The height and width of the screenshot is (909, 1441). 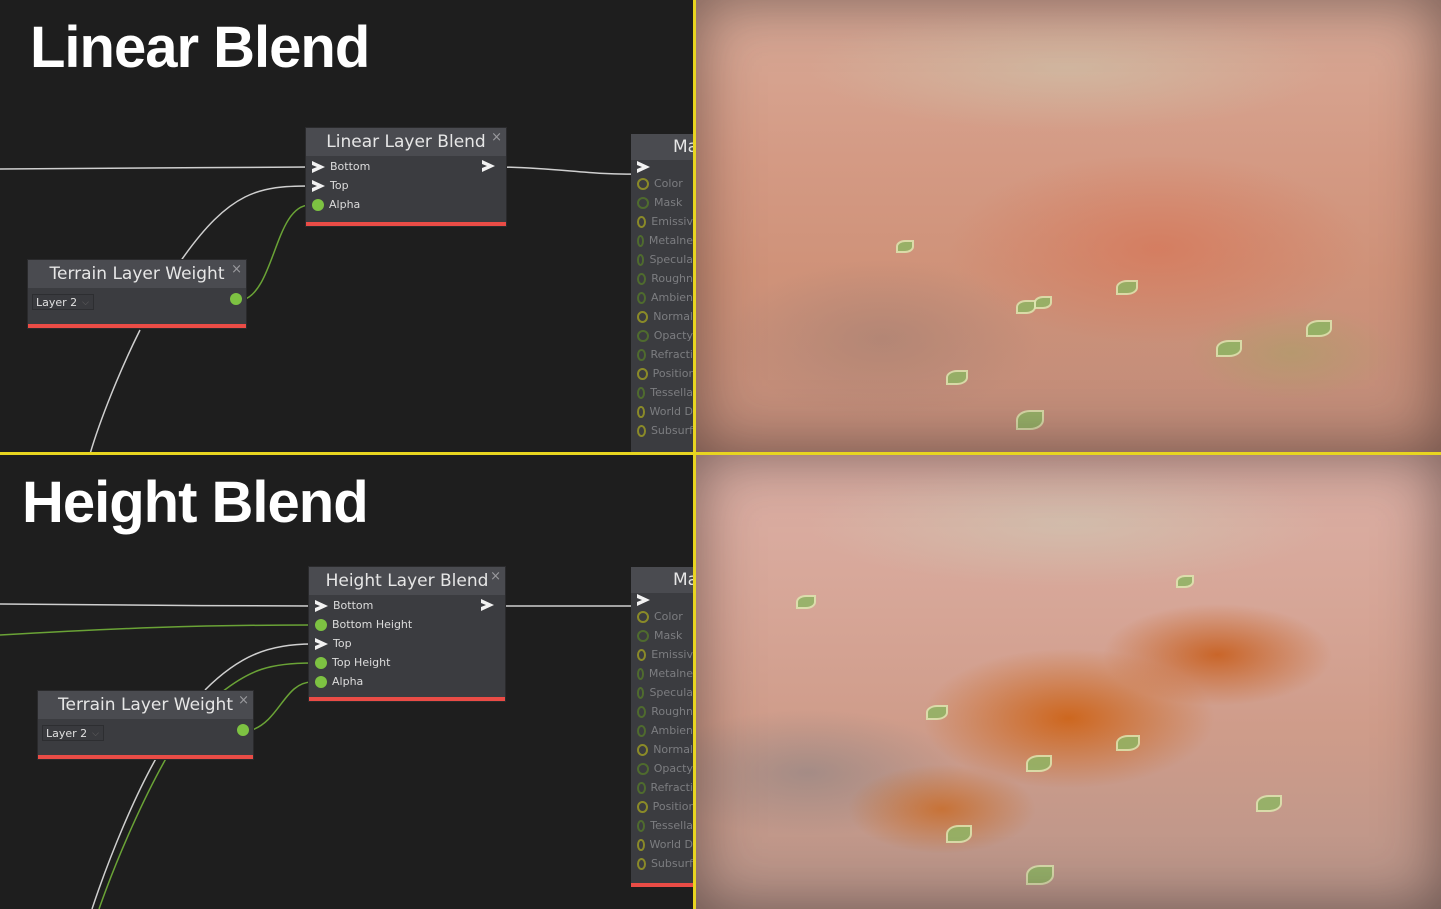 What do you see at coordinates (407, 624) in the screenshot?
I see `input-bottom-height: Bottom Height` at bounding box center [407, 624].